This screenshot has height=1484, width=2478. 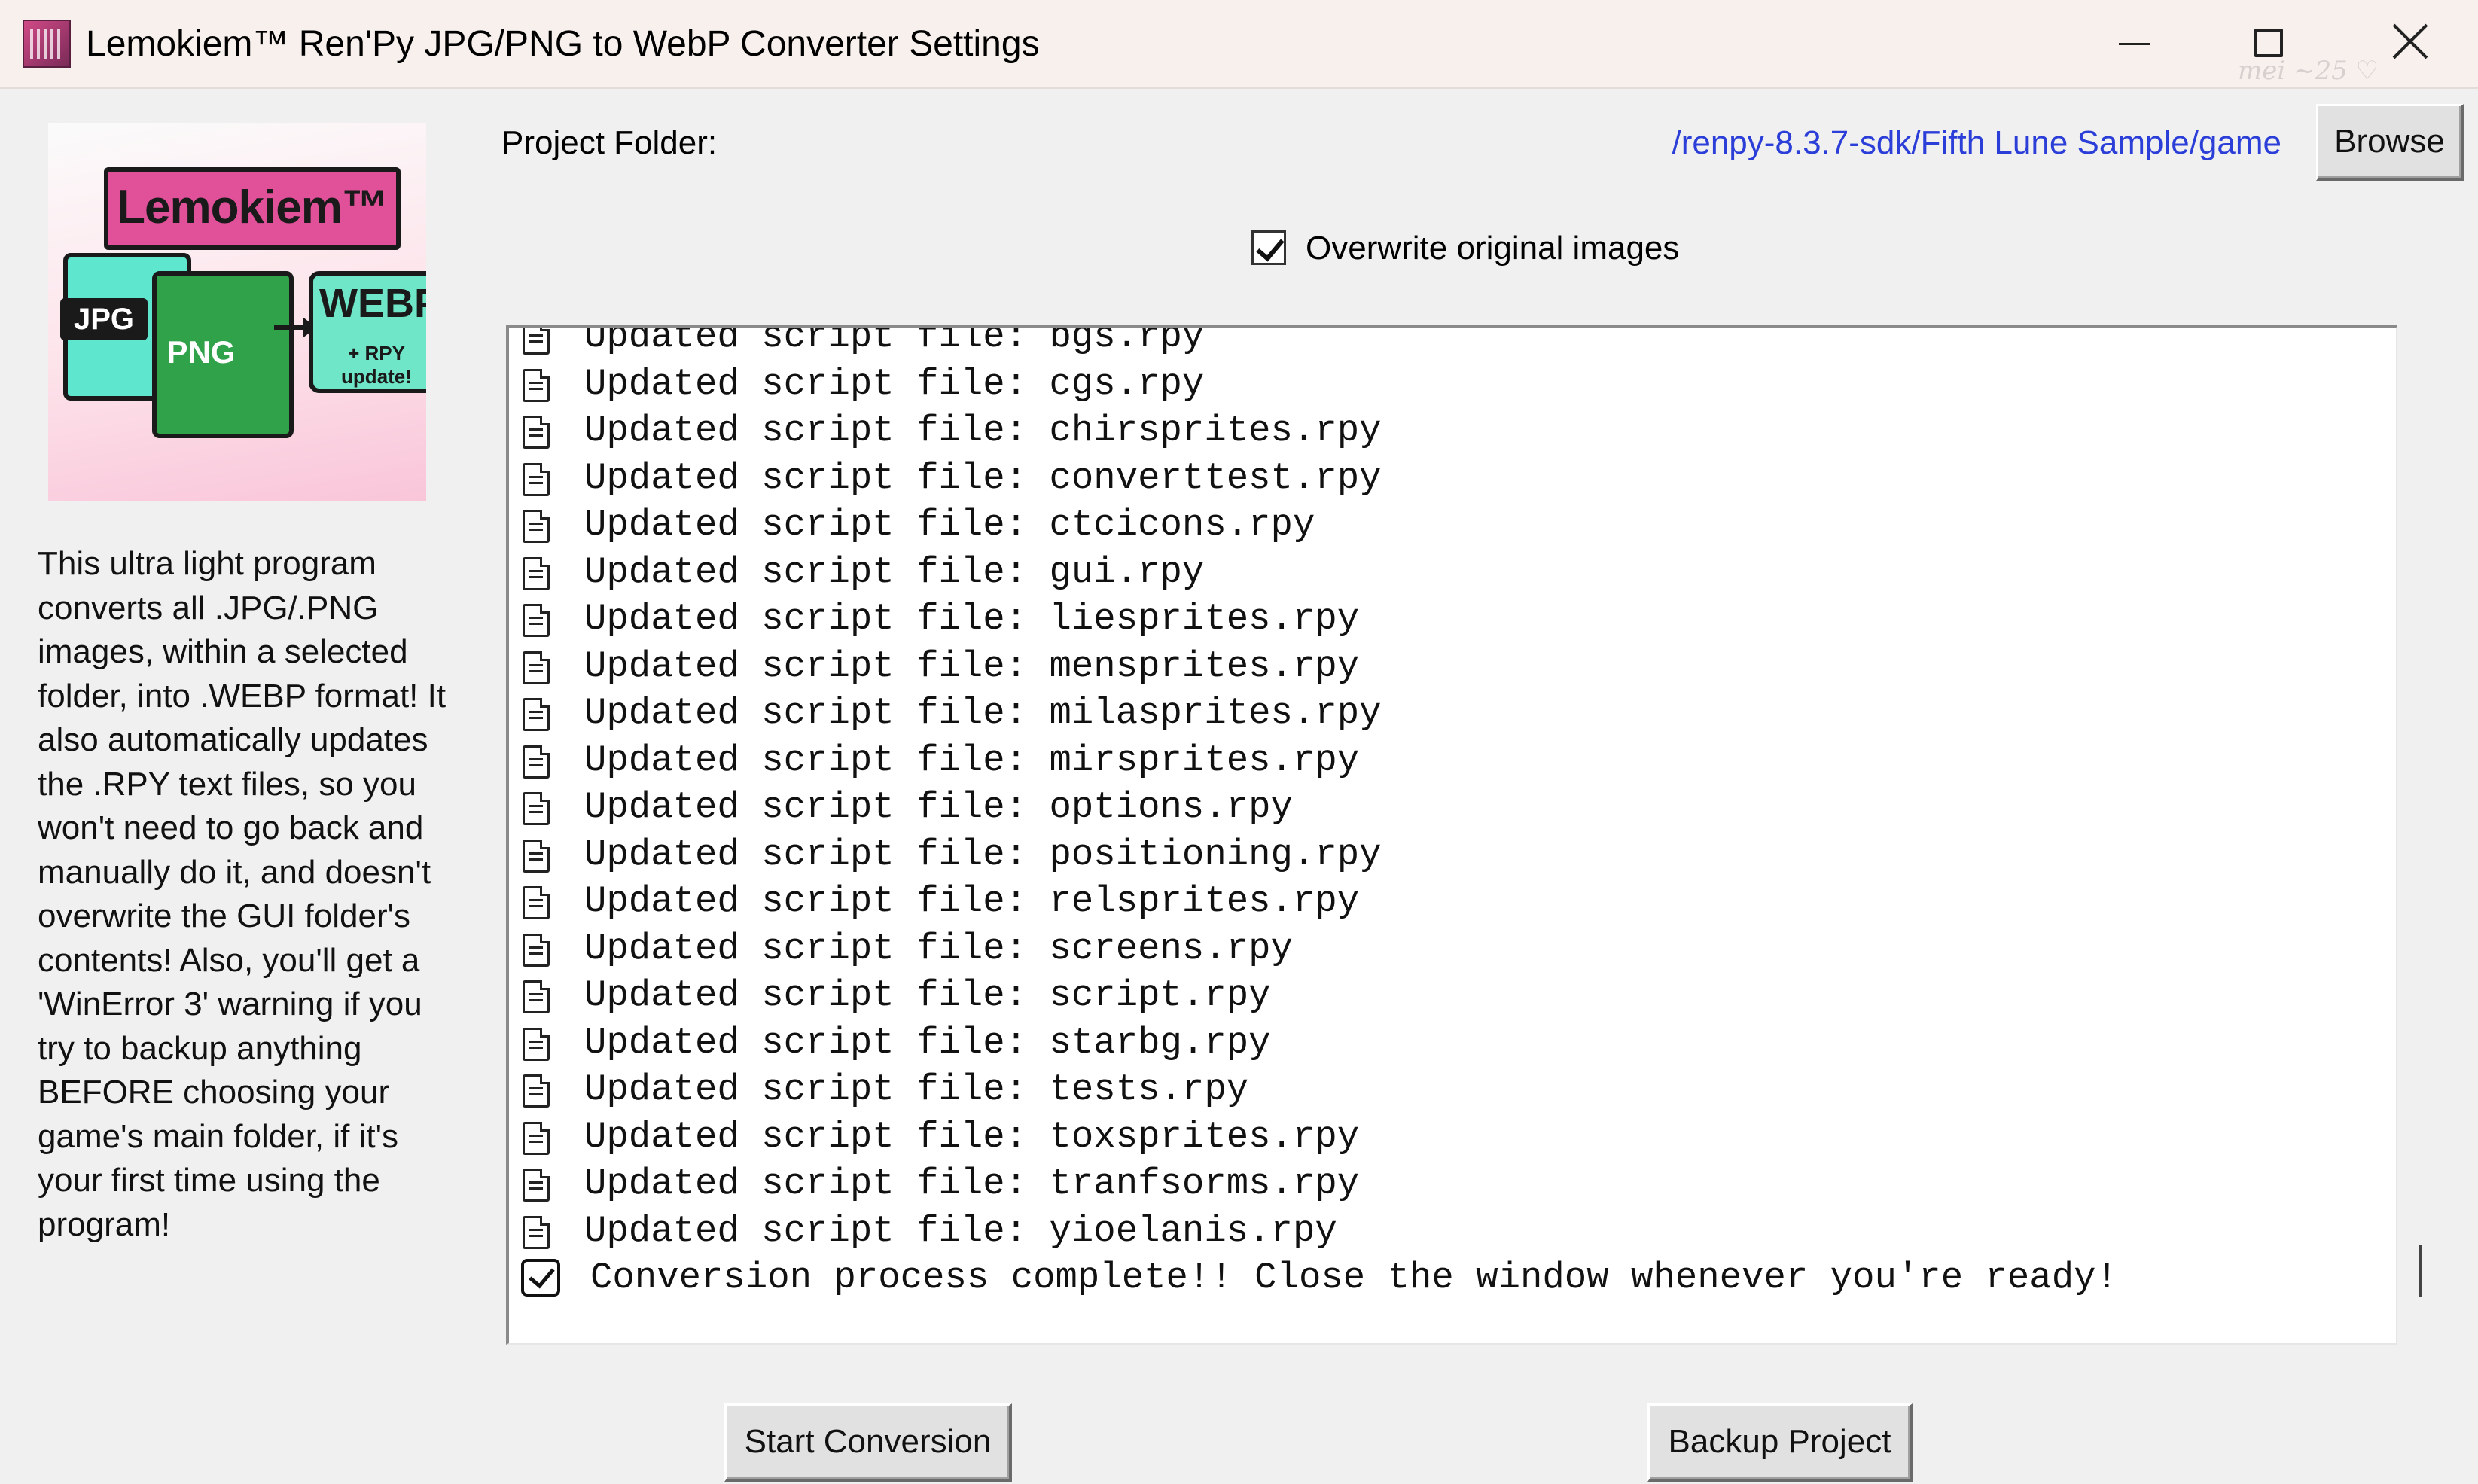 What do you see at coordinates (1452, 1090) in the screenshot?
I see `log-line: Updated script file: tests.rpy` at bounding box center [1452, 1090].